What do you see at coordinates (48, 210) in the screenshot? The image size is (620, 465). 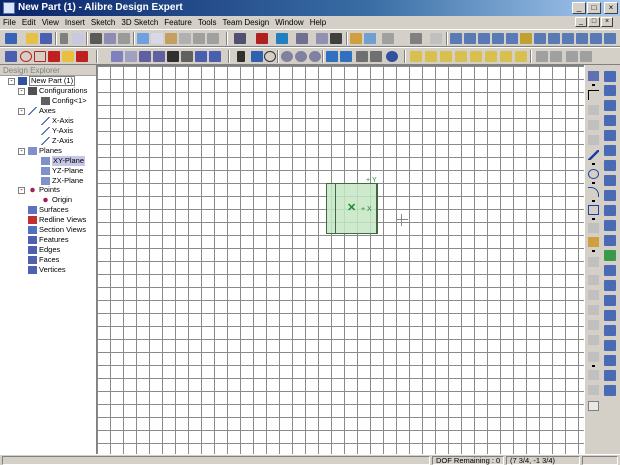 I see `tree-item-surfaces: Surfaces` at bounding box center [48, 210].